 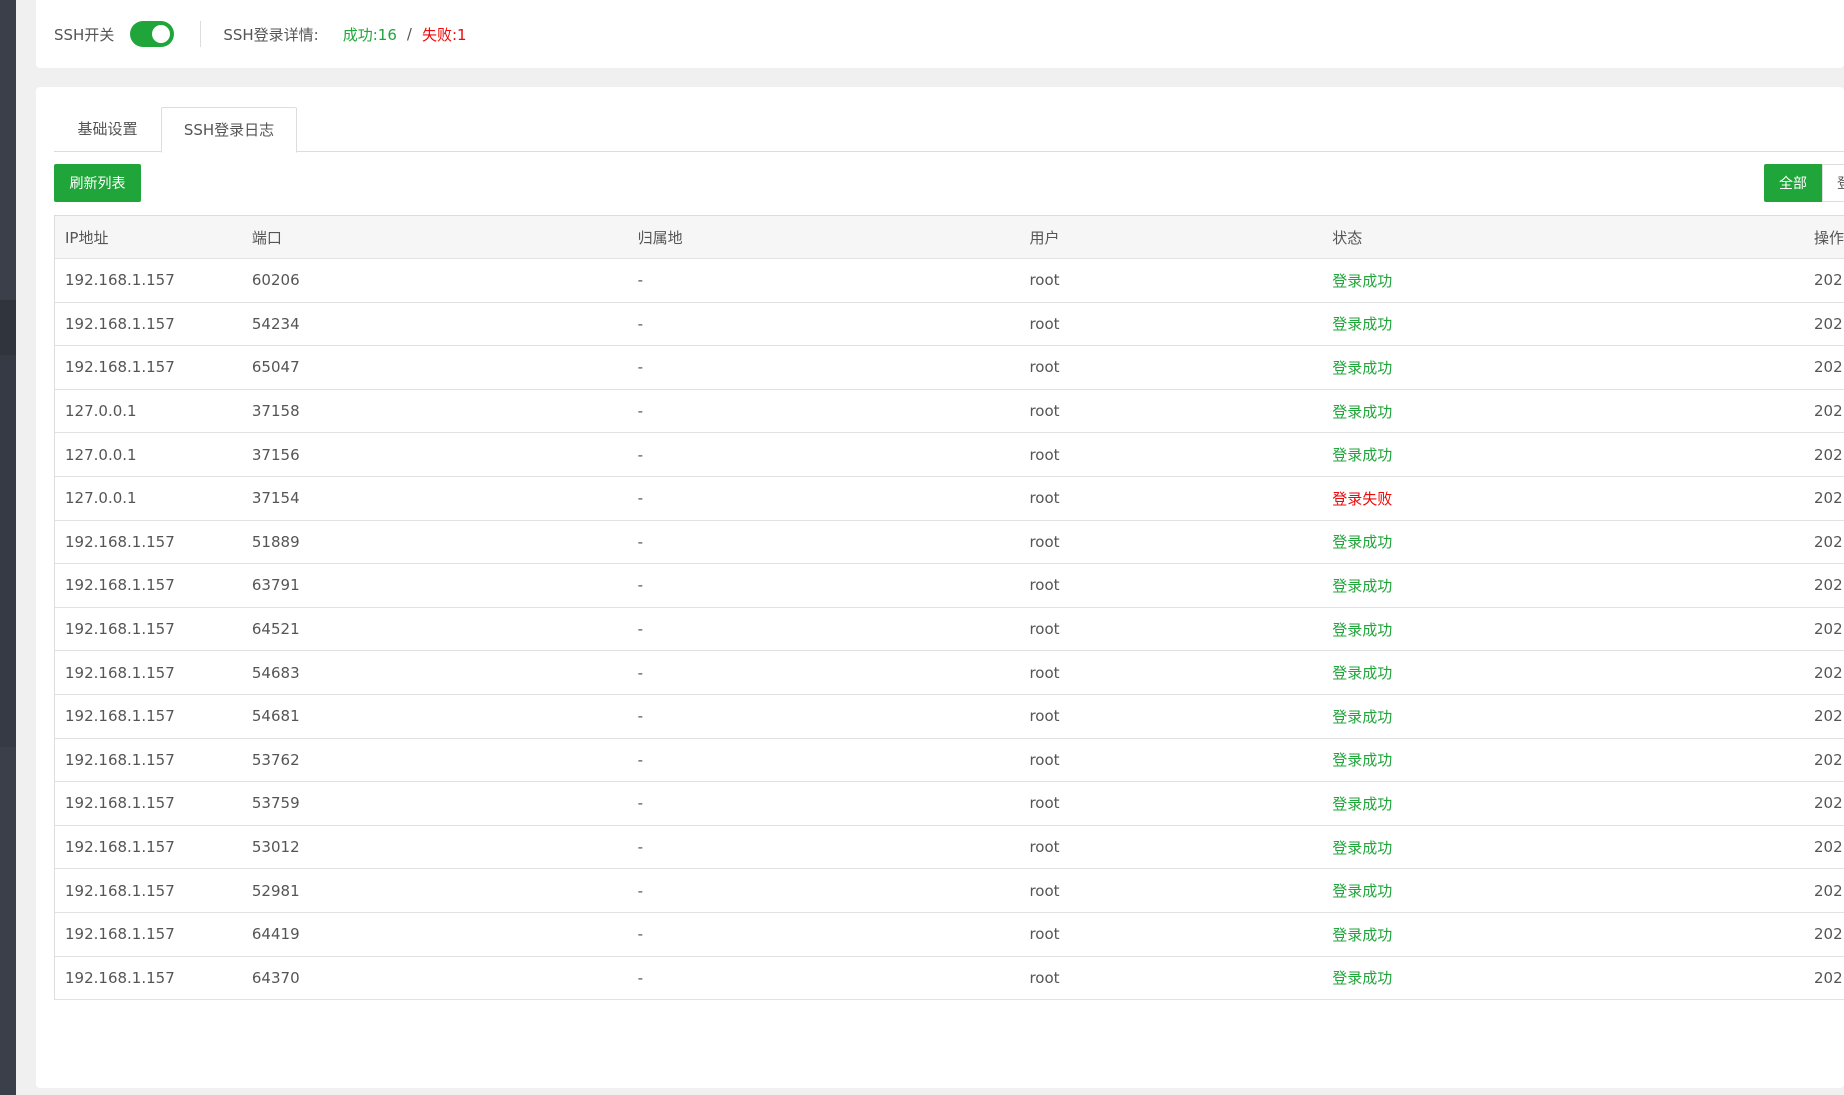 I want to click on tab-basic-settings: 基础设置, so click(x=107, y=129).